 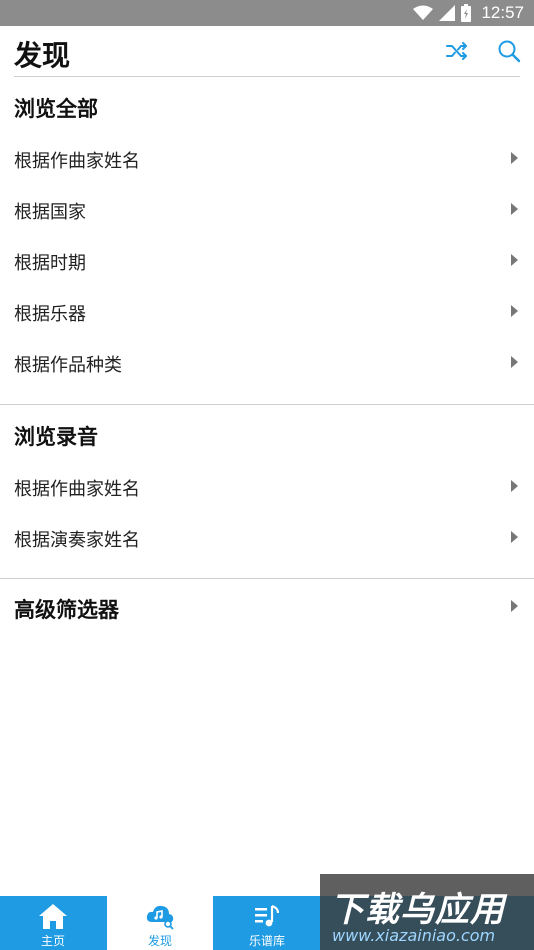 I want to click on section-title-browse-all: 浏览全部, so click(x=56, y=109).